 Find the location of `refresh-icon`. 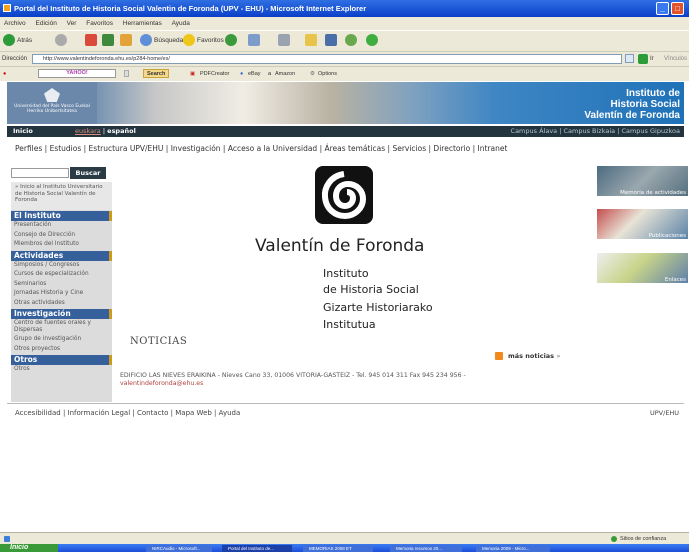

refresh-icon is located at coordinates (108, 40).